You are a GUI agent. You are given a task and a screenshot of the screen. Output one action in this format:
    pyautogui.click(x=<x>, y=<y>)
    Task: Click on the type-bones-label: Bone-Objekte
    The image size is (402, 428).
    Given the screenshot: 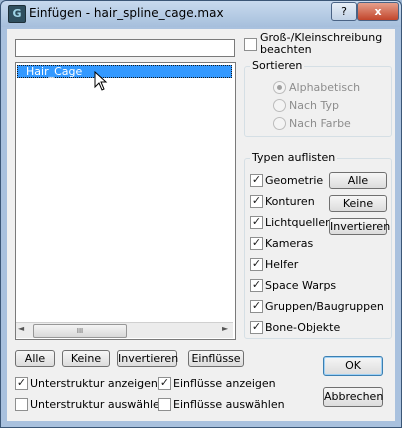 What is the action you would take?
    pyautogui.click(x=303, y=327)
    